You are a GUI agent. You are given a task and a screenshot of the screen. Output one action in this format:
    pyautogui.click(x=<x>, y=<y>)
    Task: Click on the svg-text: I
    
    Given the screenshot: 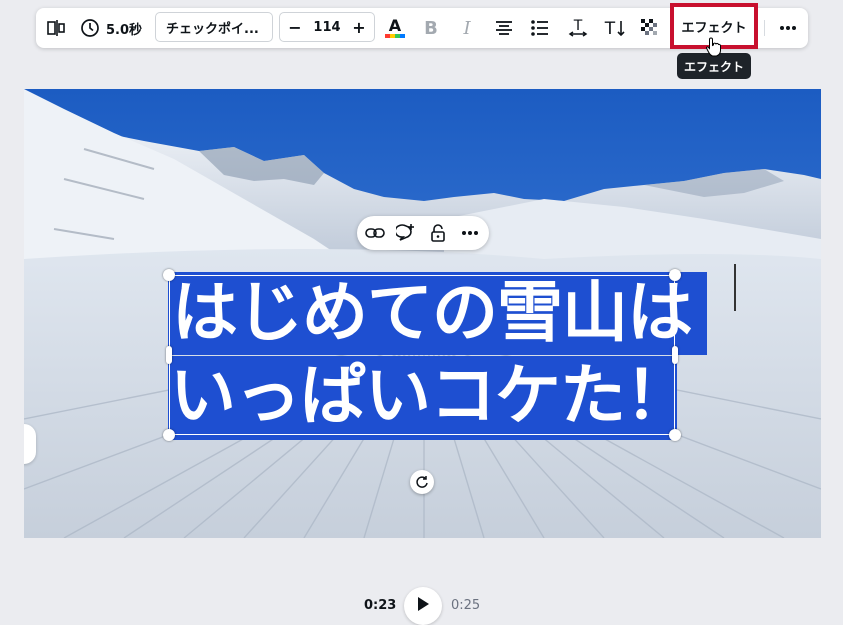 What is the action you would take?
    pyautogui.click(x=466, y=28)
    